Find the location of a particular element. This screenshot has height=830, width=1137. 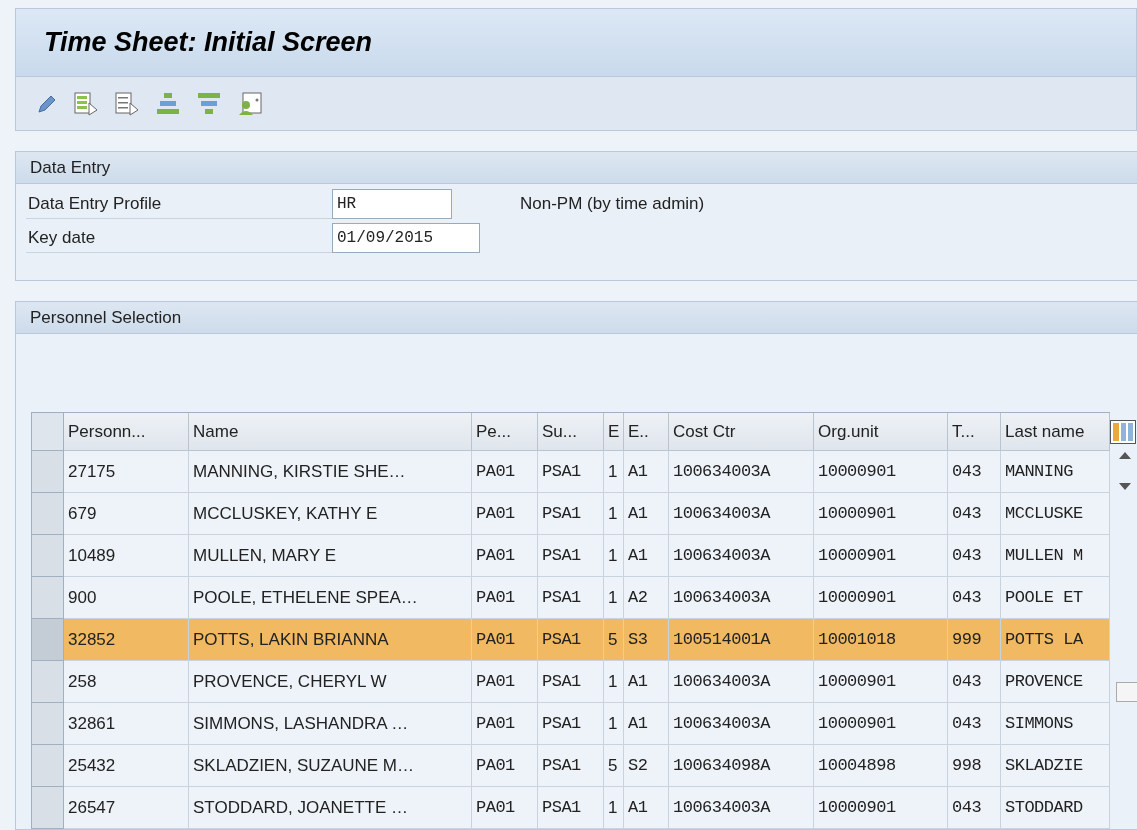

window-title: Time Sheet: Initial Screen is located at coordinates (208, 43).